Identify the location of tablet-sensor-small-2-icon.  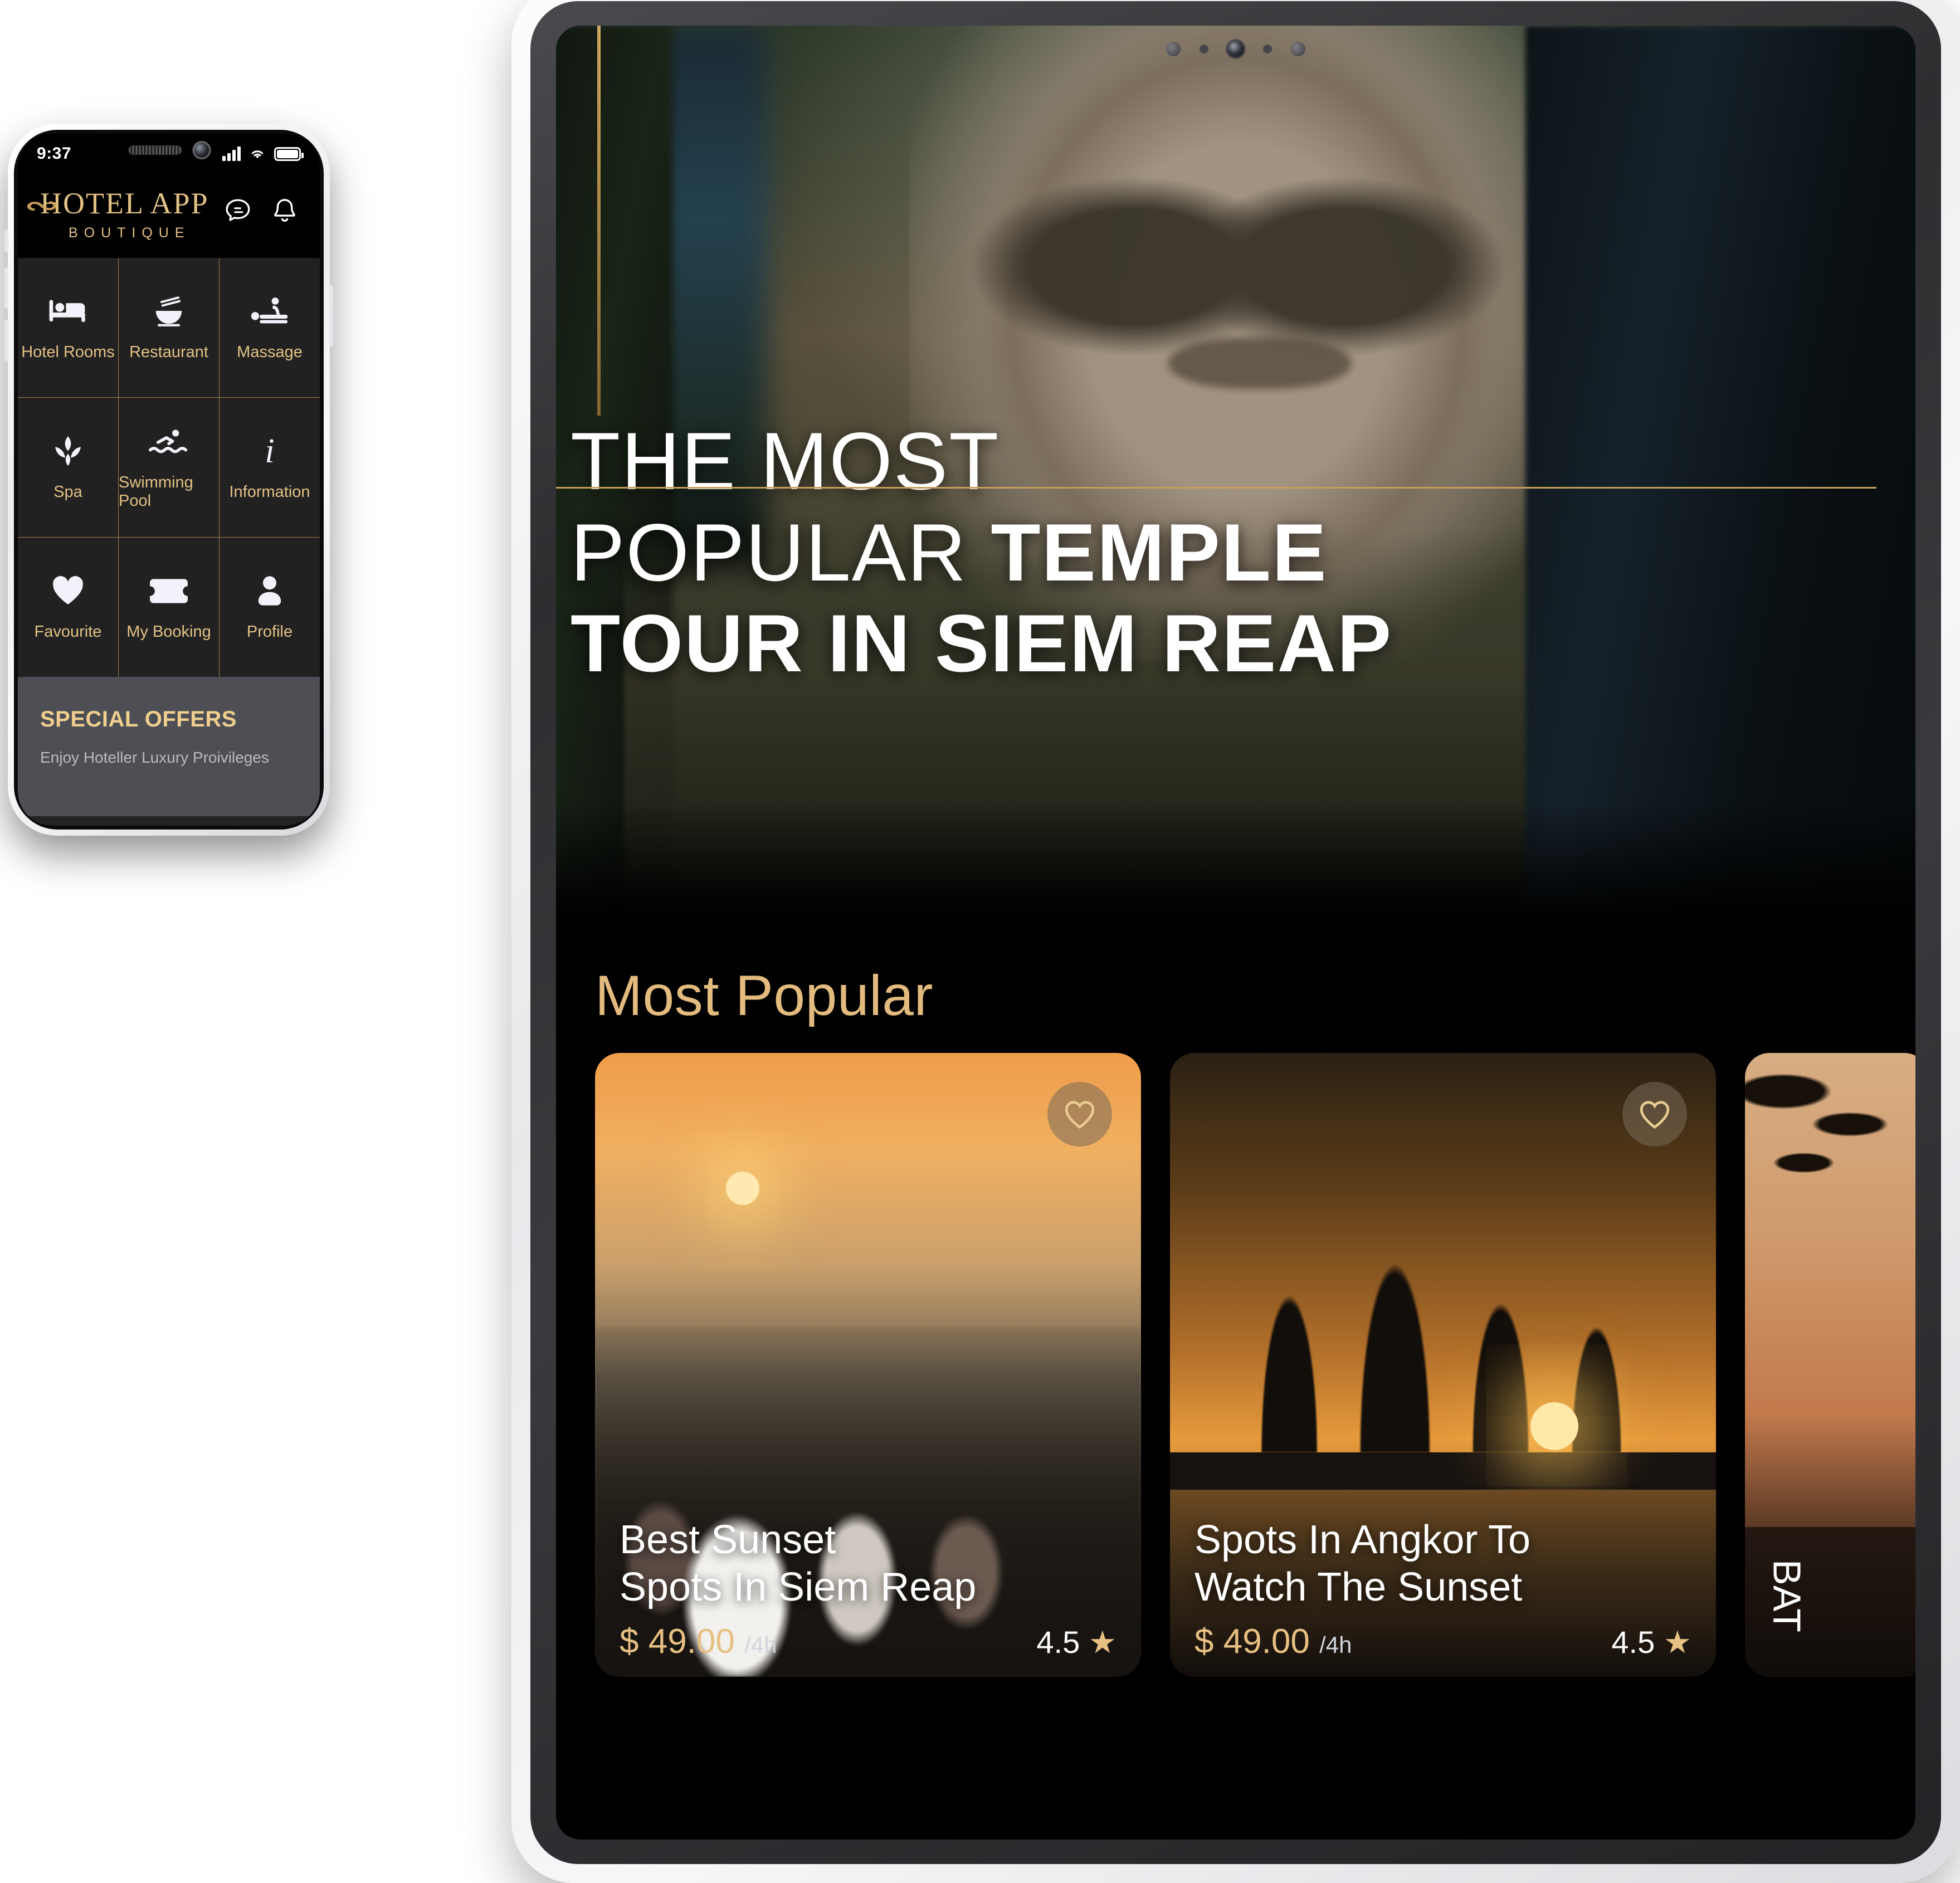
(1267, 49).